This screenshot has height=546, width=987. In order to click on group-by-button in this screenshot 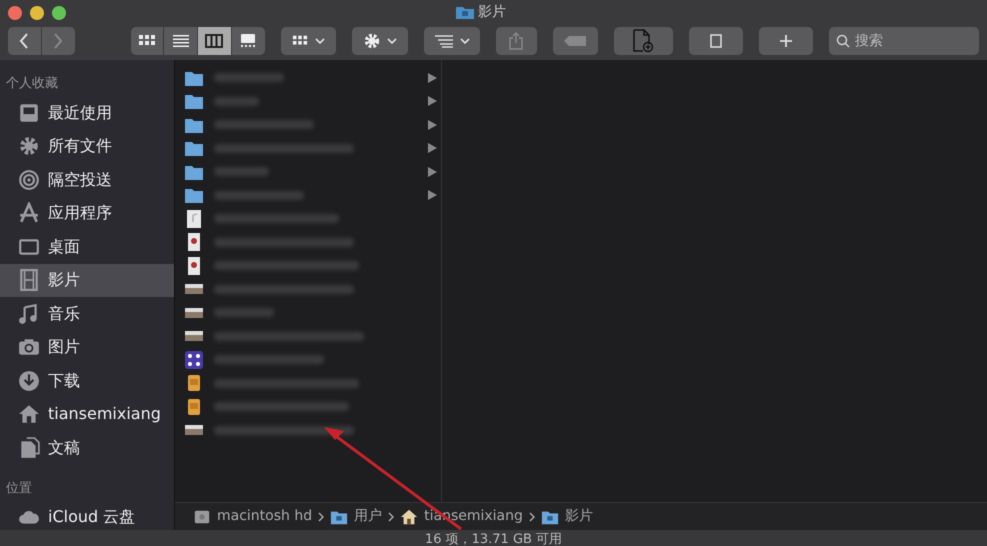, I will do `click(308, 41)`.